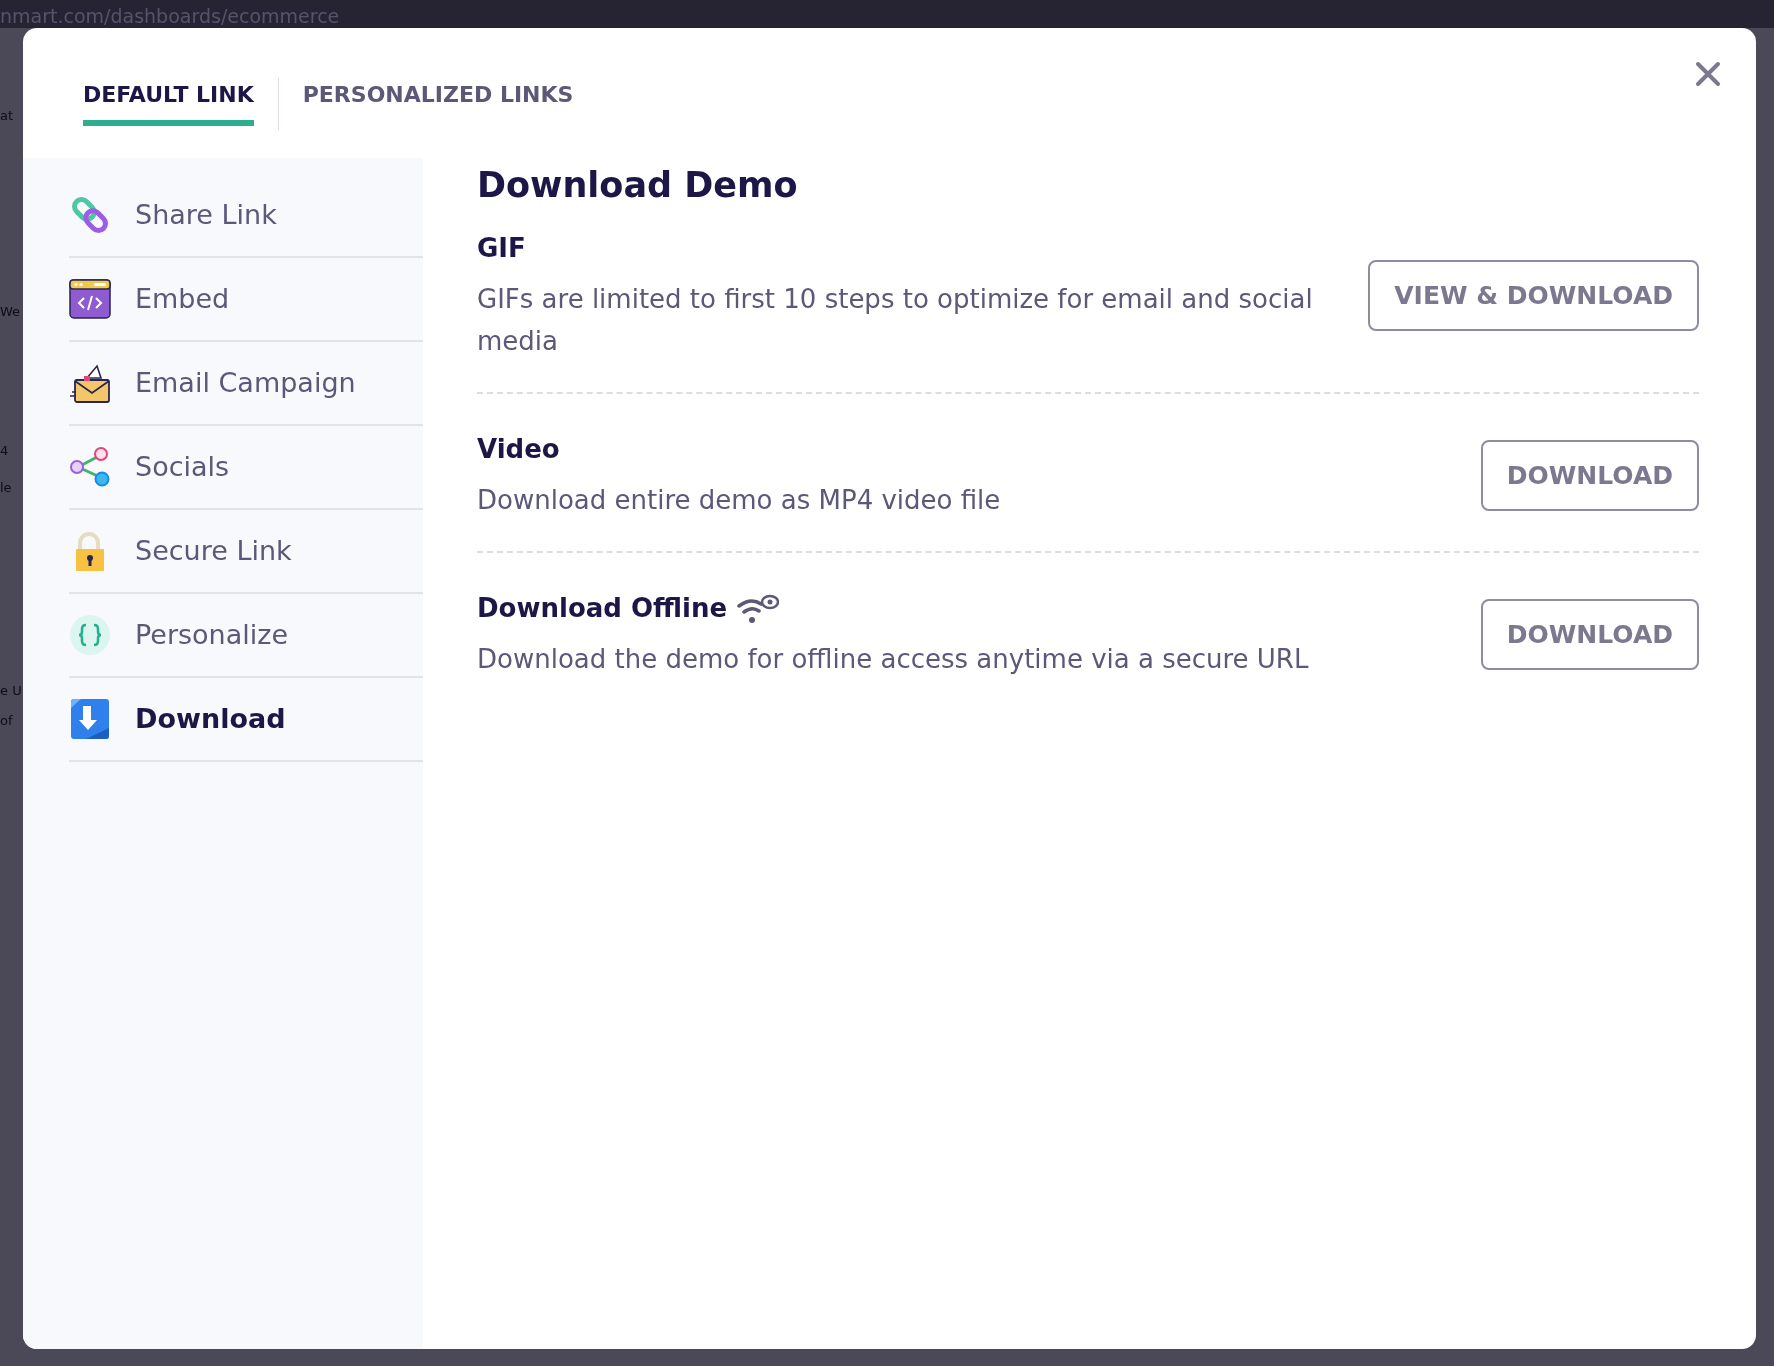 The height and width of the screenshot is (1366, 1774). I want to click on sidebar-item: Share Link, so click(246, 216).